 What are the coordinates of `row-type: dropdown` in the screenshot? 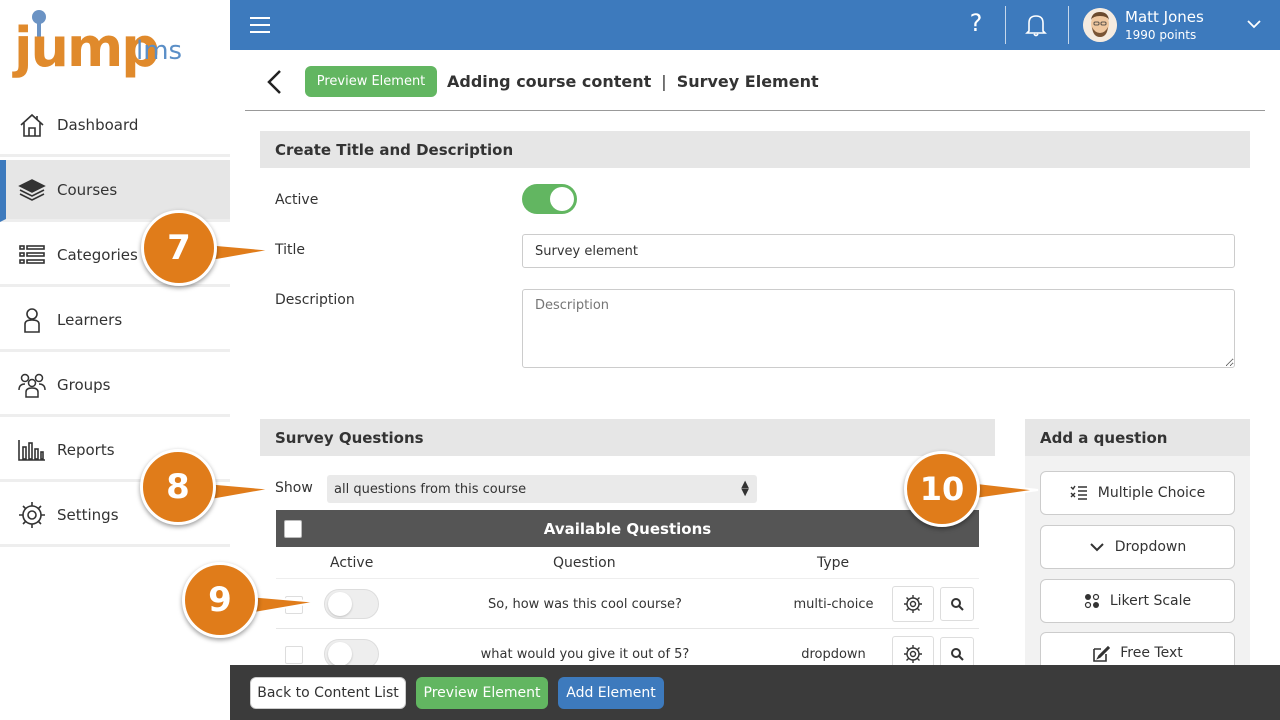 It's located at (833, 654).